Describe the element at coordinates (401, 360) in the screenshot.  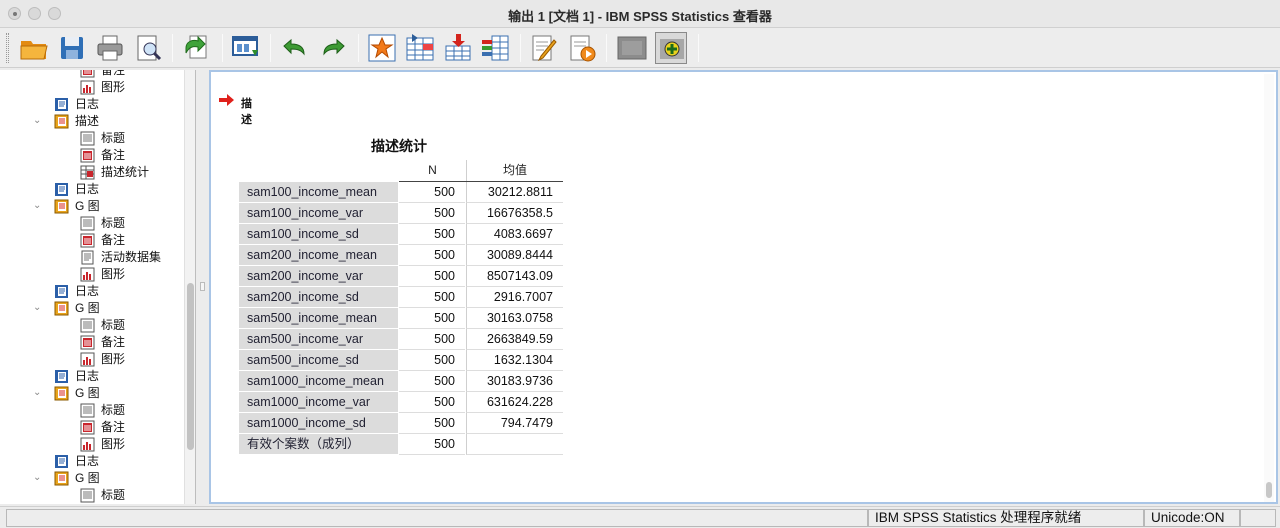
I see `table-row: sam500_income_sd 500 1632.1304` at that location.